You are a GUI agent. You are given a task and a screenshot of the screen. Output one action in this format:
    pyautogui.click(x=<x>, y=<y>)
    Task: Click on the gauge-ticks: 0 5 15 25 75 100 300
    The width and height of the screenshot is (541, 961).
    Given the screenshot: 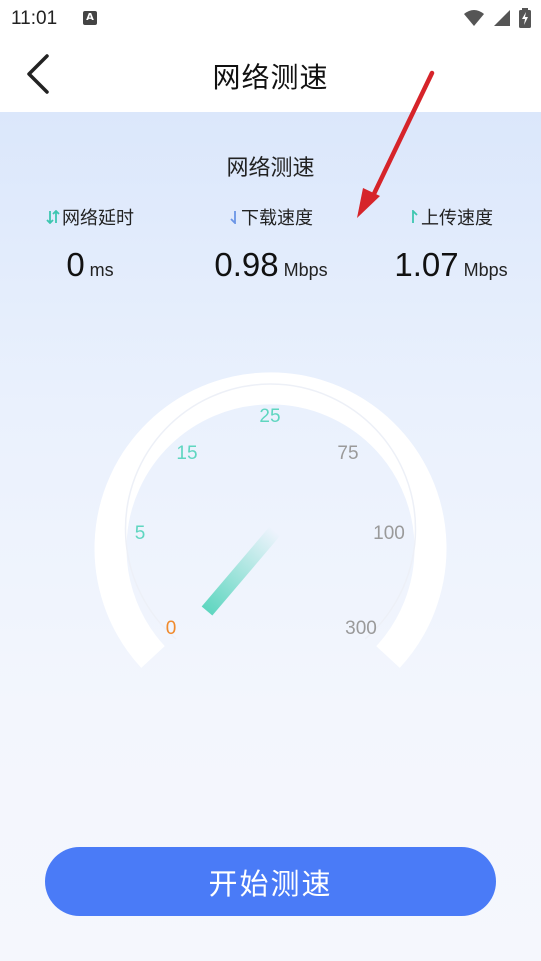 What is the action you would take?
    pyautogui.click(x=270, y=522)
    